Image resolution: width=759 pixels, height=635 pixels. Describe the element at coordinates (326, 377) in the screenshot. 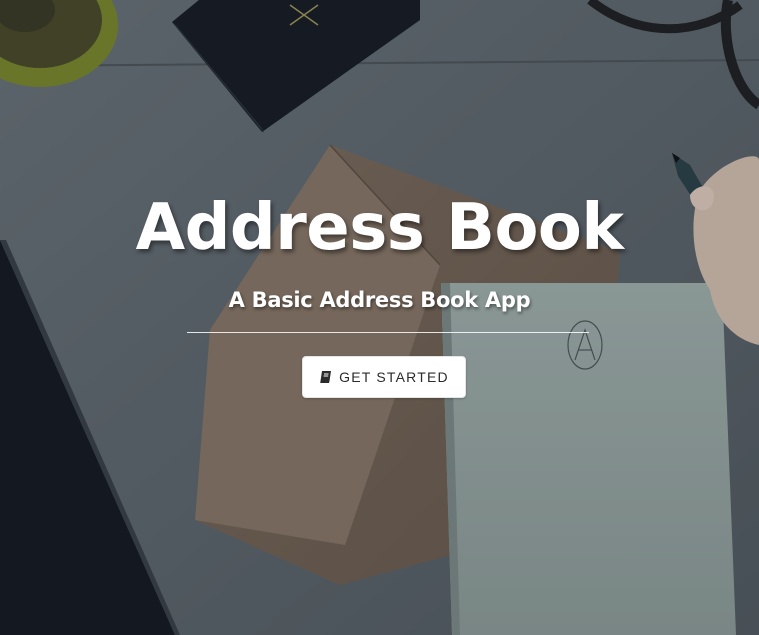

I see `book-icon` at that location.